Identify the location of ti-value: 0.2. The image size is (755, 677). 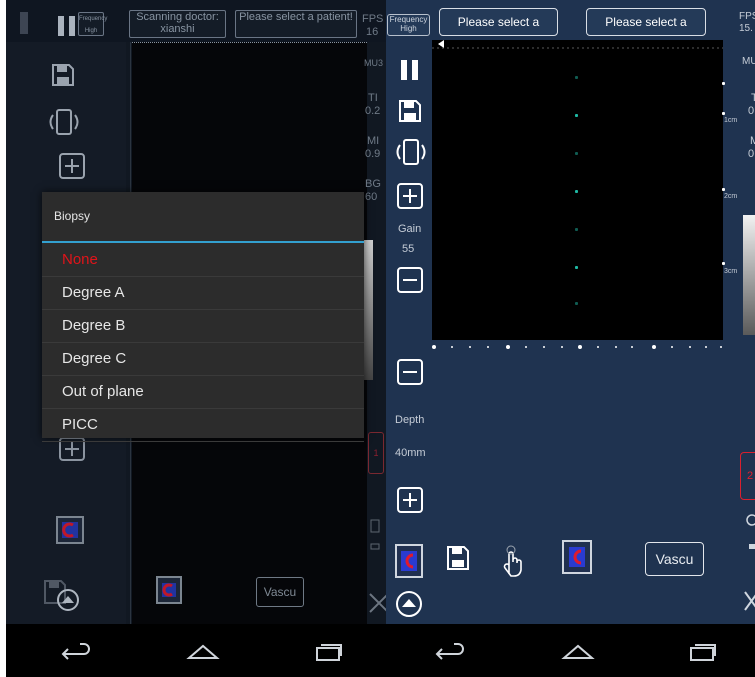
(373, 111).